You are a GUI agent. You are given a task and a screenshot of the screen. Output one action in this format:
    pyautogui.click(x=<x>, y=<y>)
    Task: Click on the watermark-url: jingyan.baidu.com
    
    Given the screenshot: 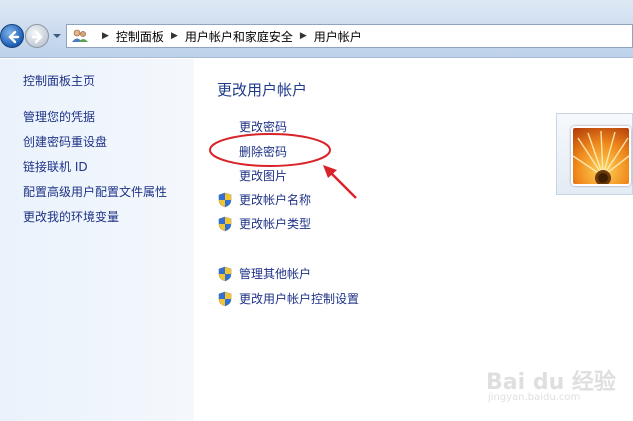 What is the action you would take?
    pyautogui.click(x=534, y=397)
    